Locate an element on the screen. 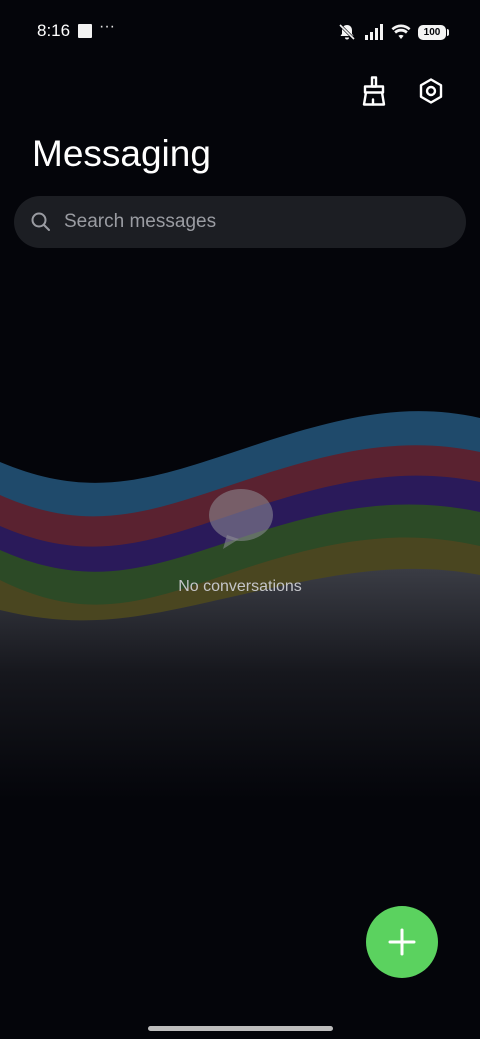  wifi-icon is located at coordinates (401, 31).